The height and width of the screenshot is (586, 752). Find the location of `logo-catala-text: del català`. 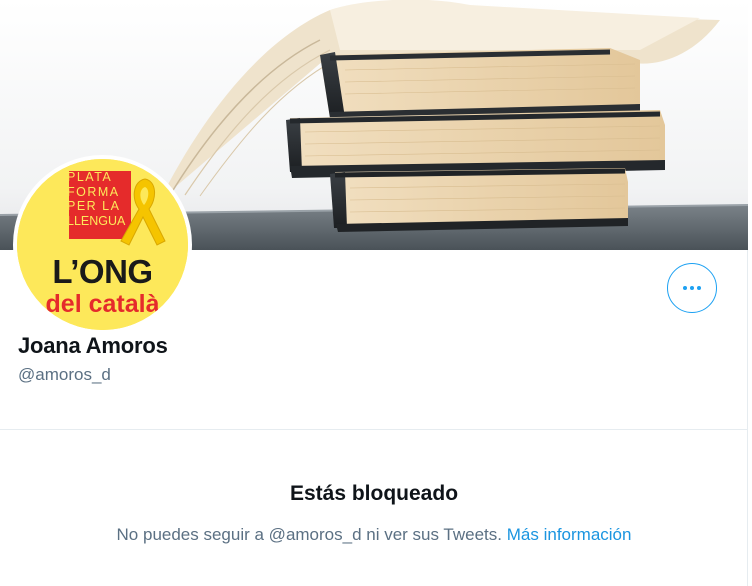

logo-catala-text: del català is located at coordinates (102, 304).